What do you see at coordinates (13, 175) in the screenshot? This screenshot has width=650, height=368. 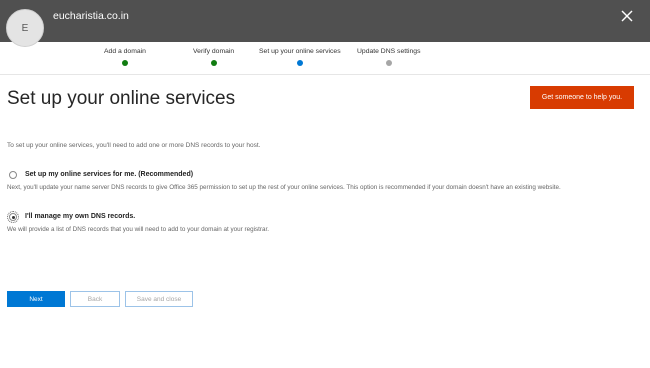 I see `radio-auto-setup` at bounding box center [13, 175].